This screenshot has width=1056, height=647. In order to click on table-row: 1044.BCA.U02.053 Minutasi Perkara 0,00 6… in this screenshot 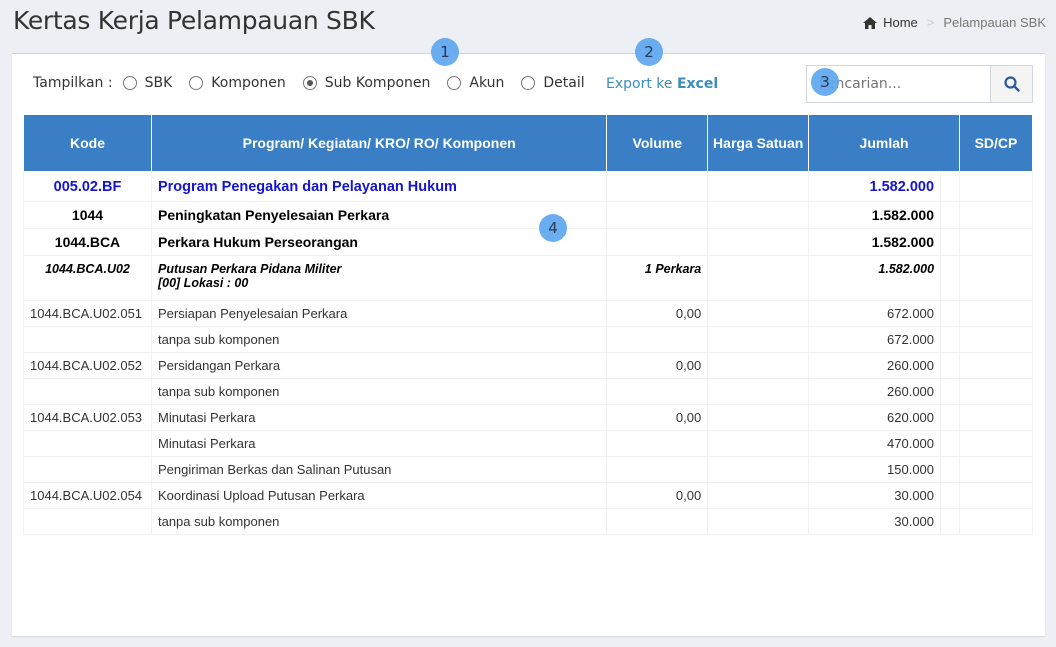, I will do `click(528, 417)`.